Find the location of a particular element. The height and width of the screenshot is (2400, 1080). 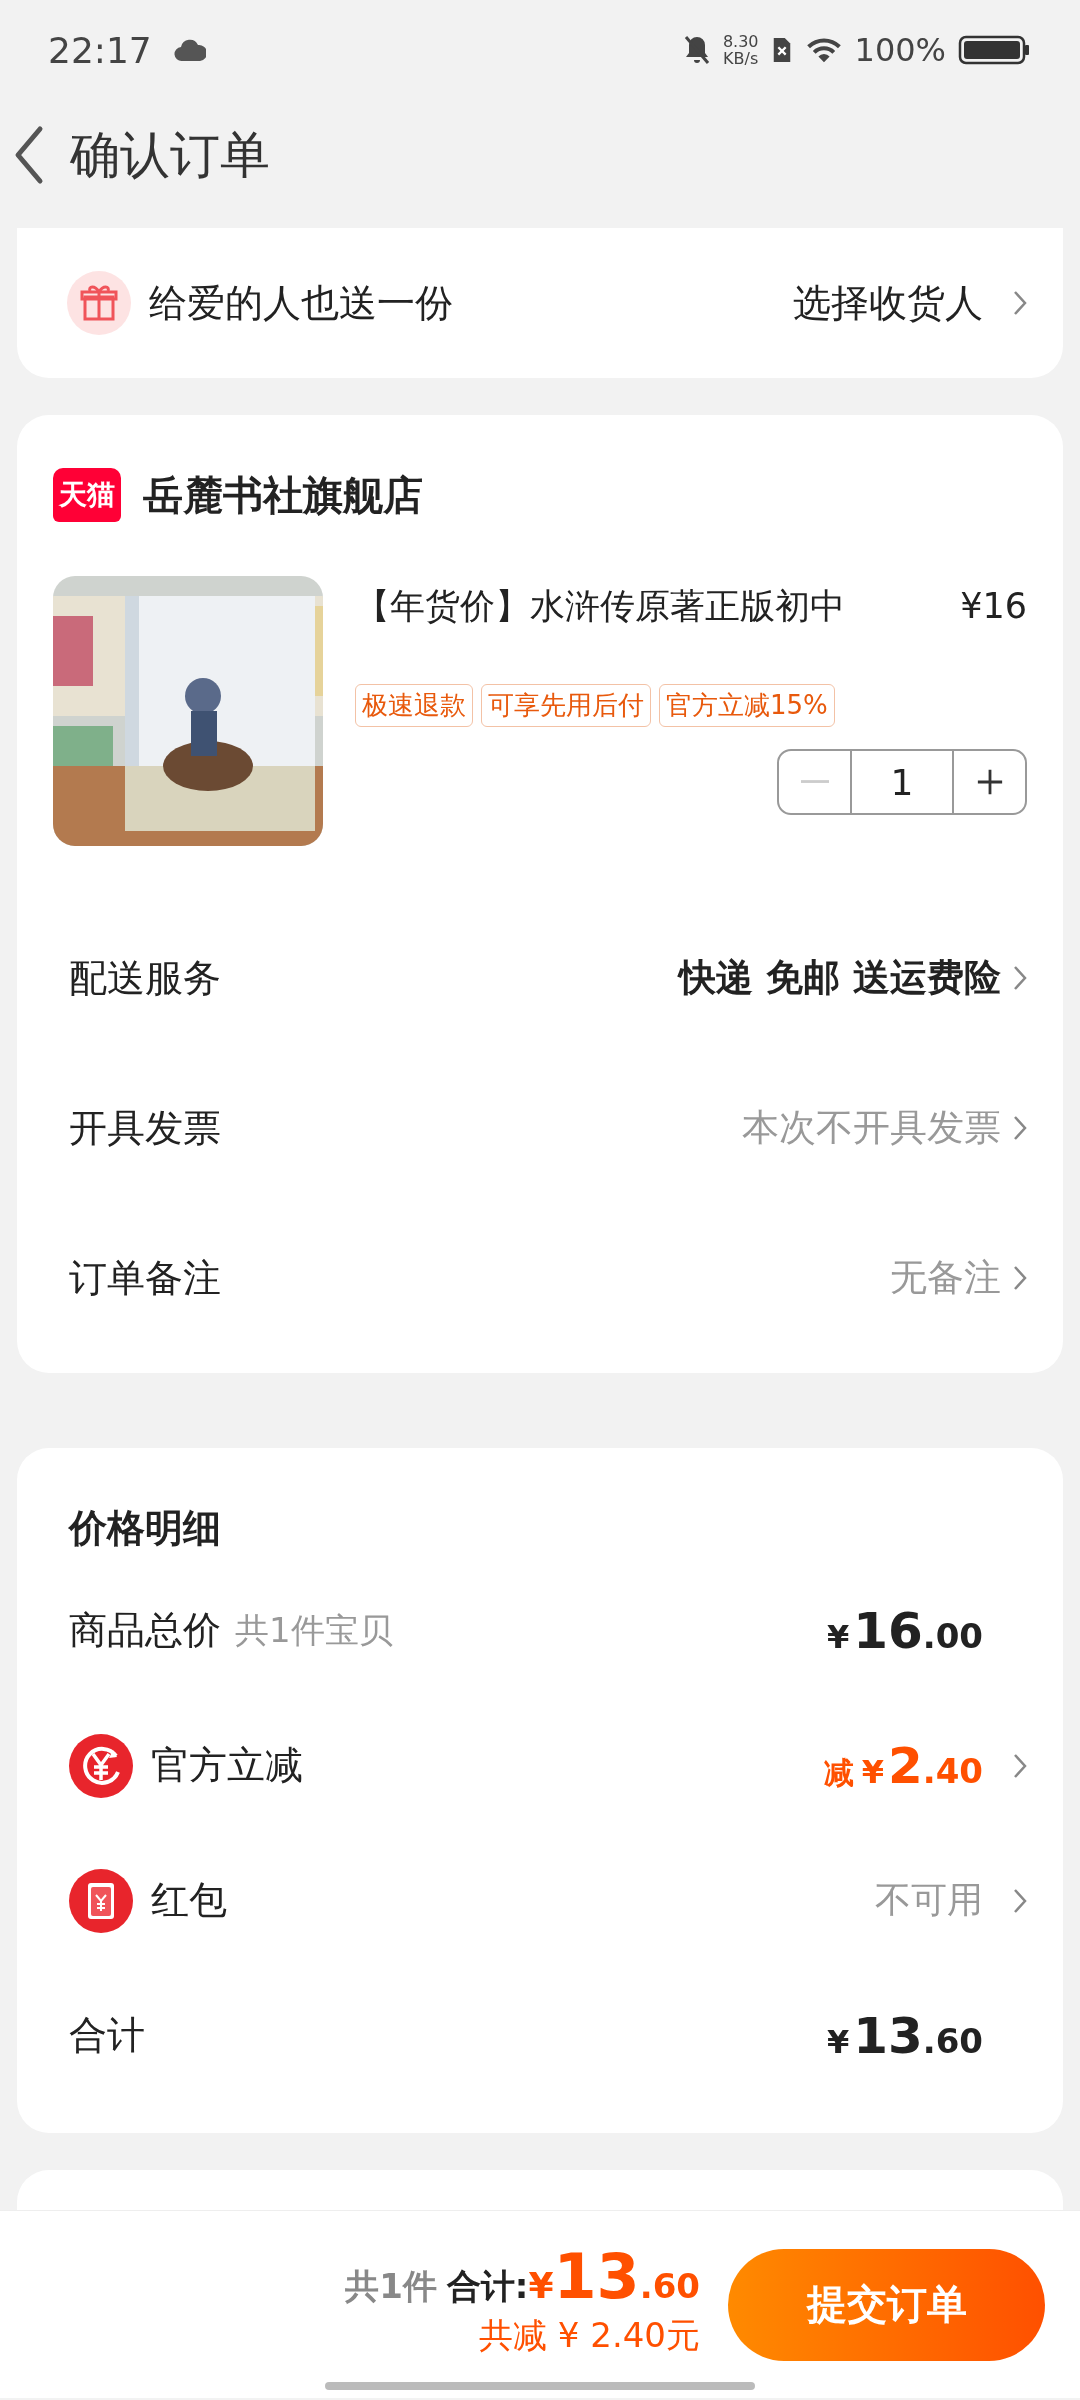

option-label: 开具发票 is located at coordinates (145, 1128).